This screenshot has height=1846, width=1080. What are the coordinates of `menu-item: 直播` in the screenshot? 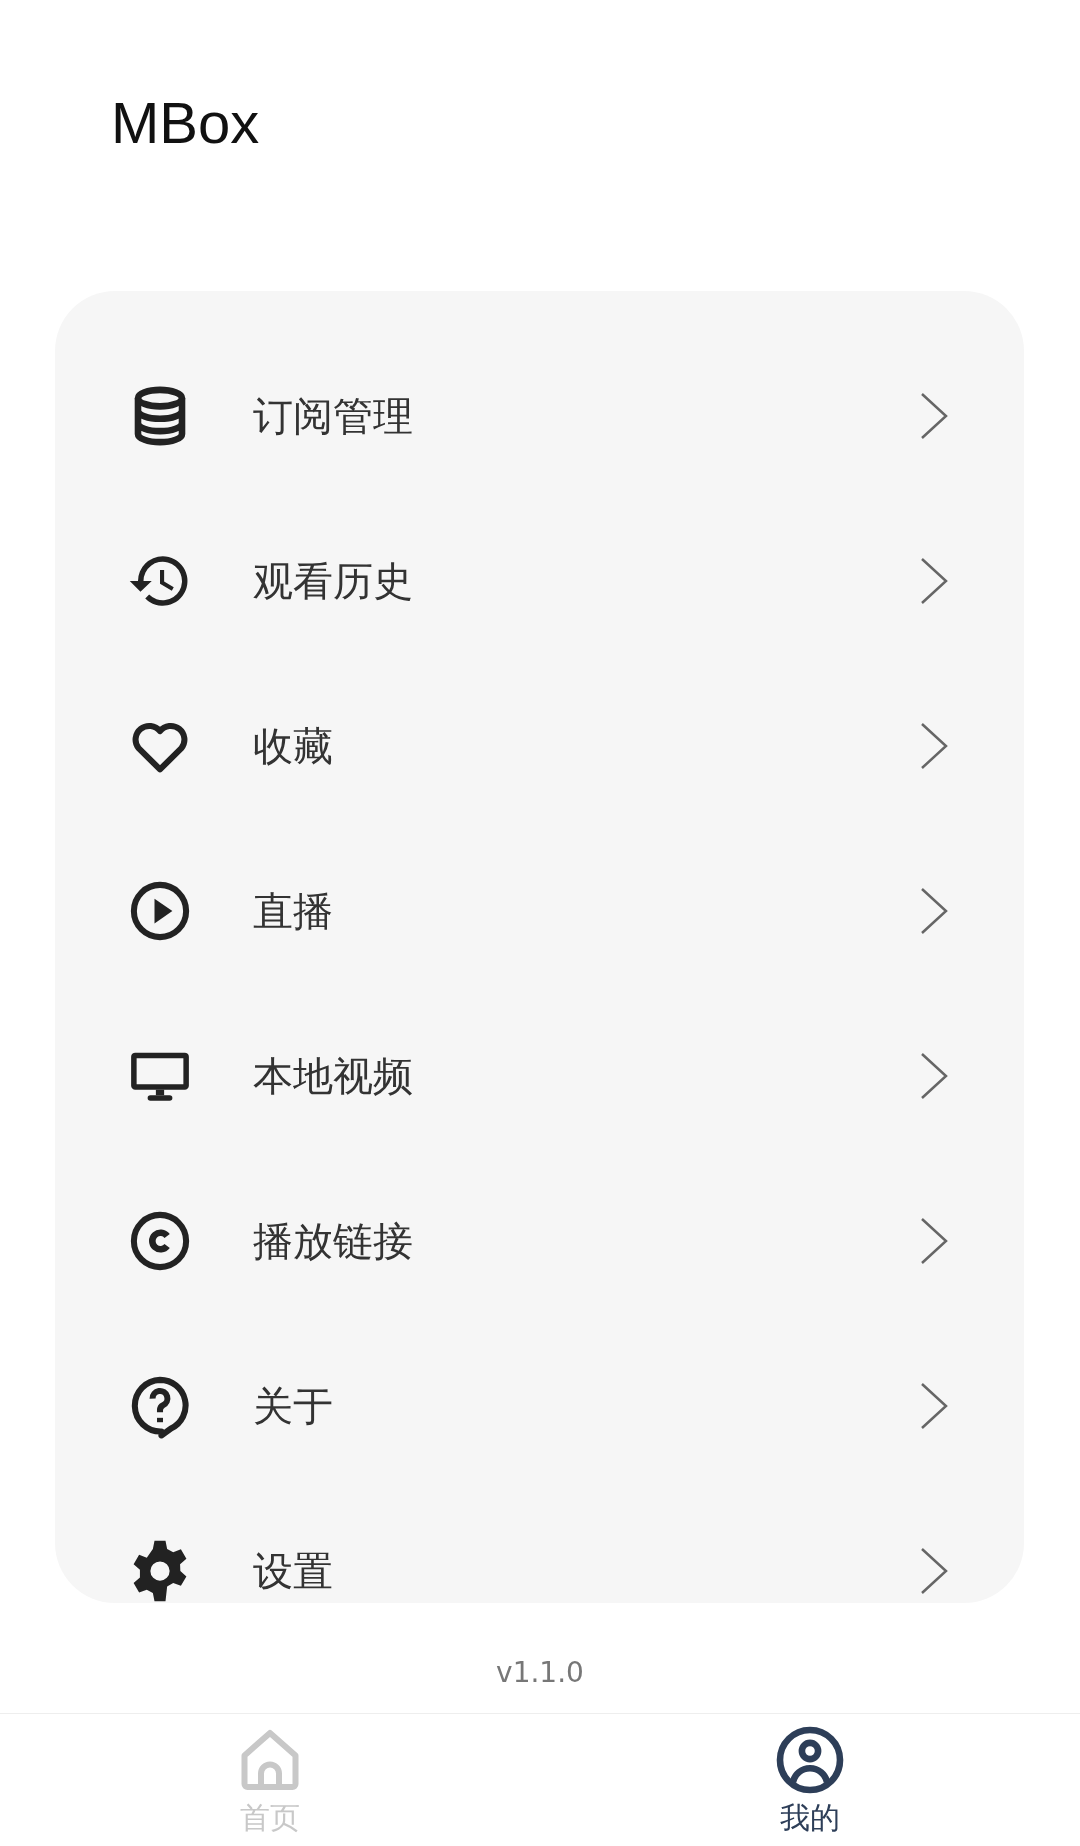 It's located at (539, 910).